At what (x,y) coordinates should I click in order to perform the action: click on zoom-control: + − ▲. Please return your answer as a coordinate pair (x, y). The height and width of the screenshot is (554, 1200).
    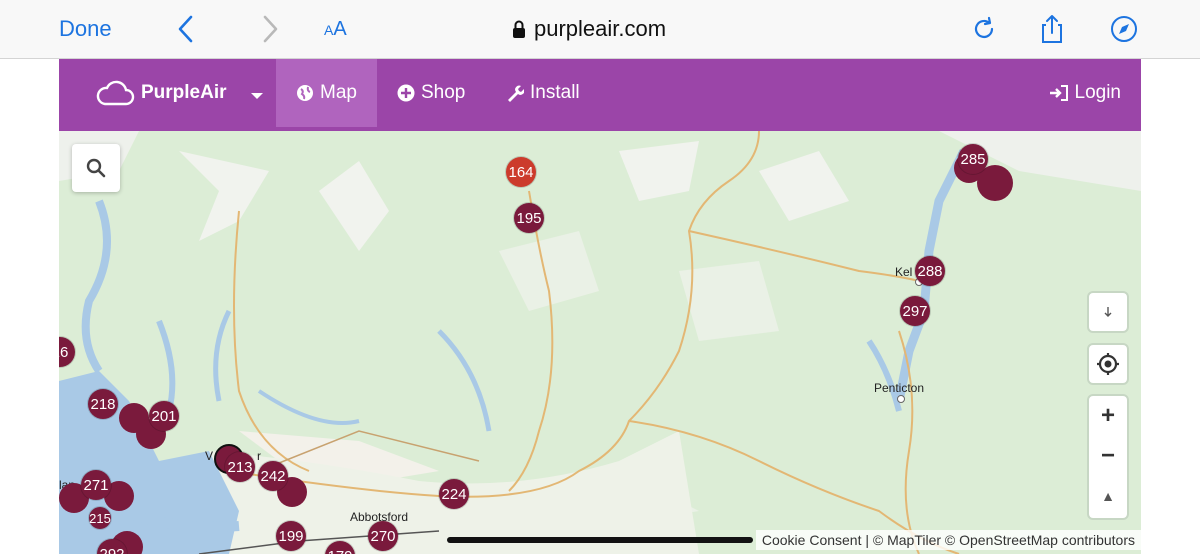
    Looking at the image, I should click on (1108, 457).